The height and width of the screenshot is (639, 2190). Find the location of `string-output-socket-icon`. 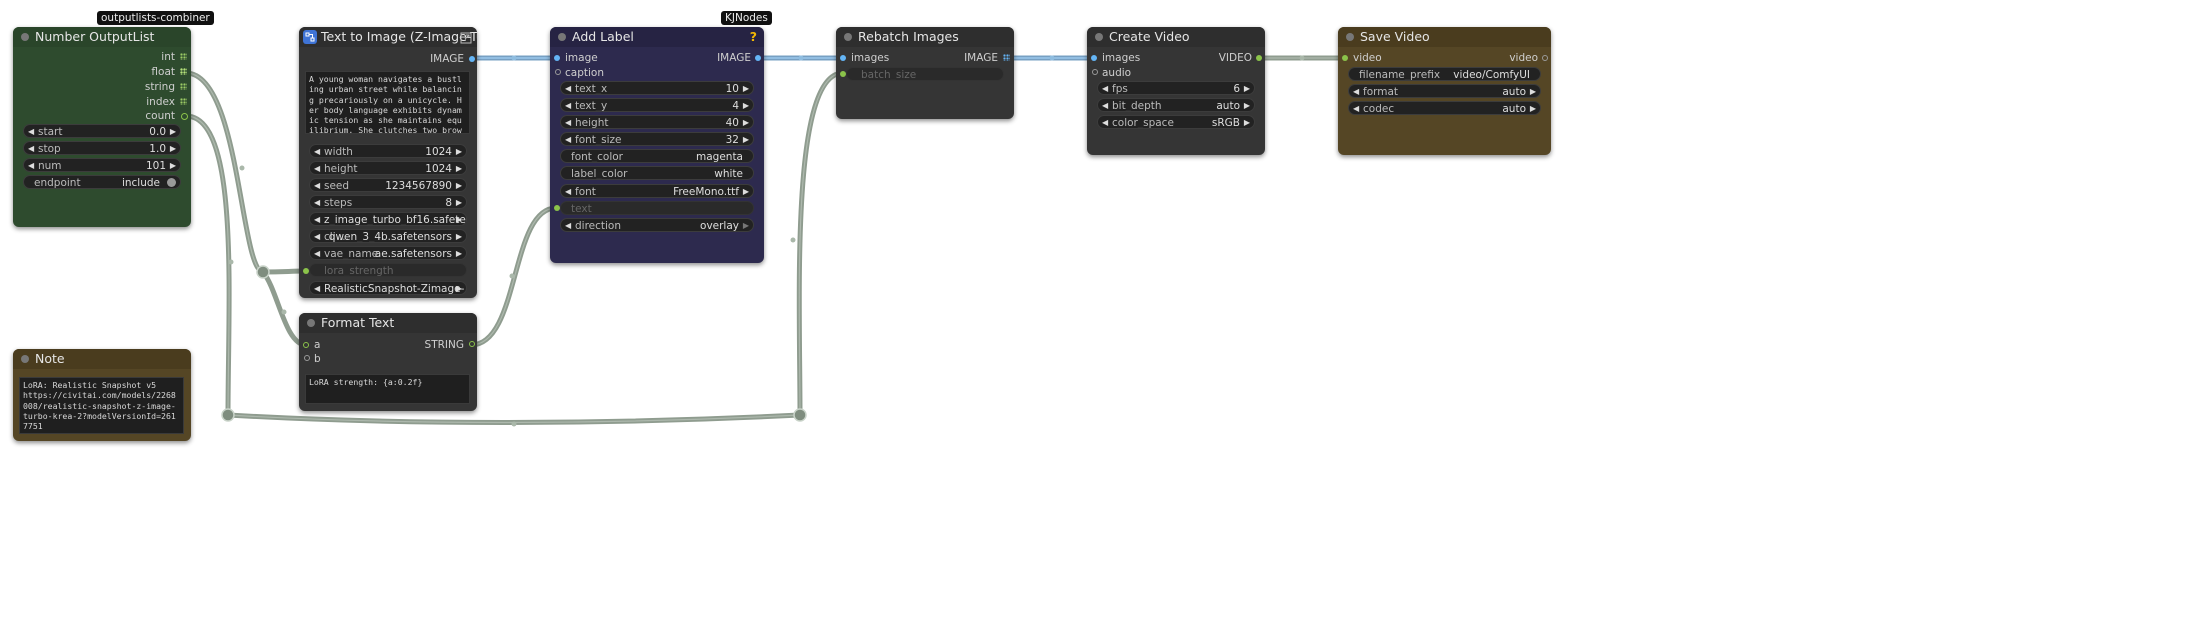

string-output-socket-icon is located at coordinates (472, 344).